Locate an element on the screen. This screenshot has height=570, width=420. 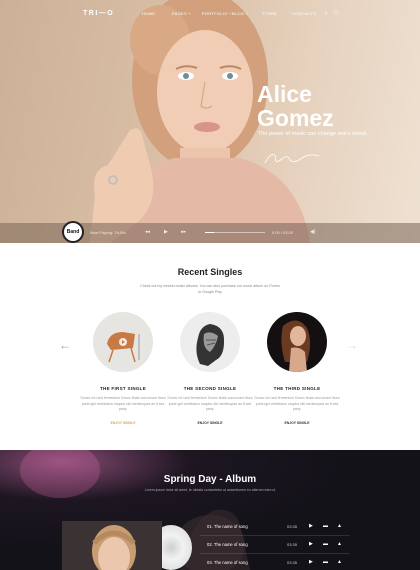
menu-item-store: STORE is located at coordinates (277, 13).